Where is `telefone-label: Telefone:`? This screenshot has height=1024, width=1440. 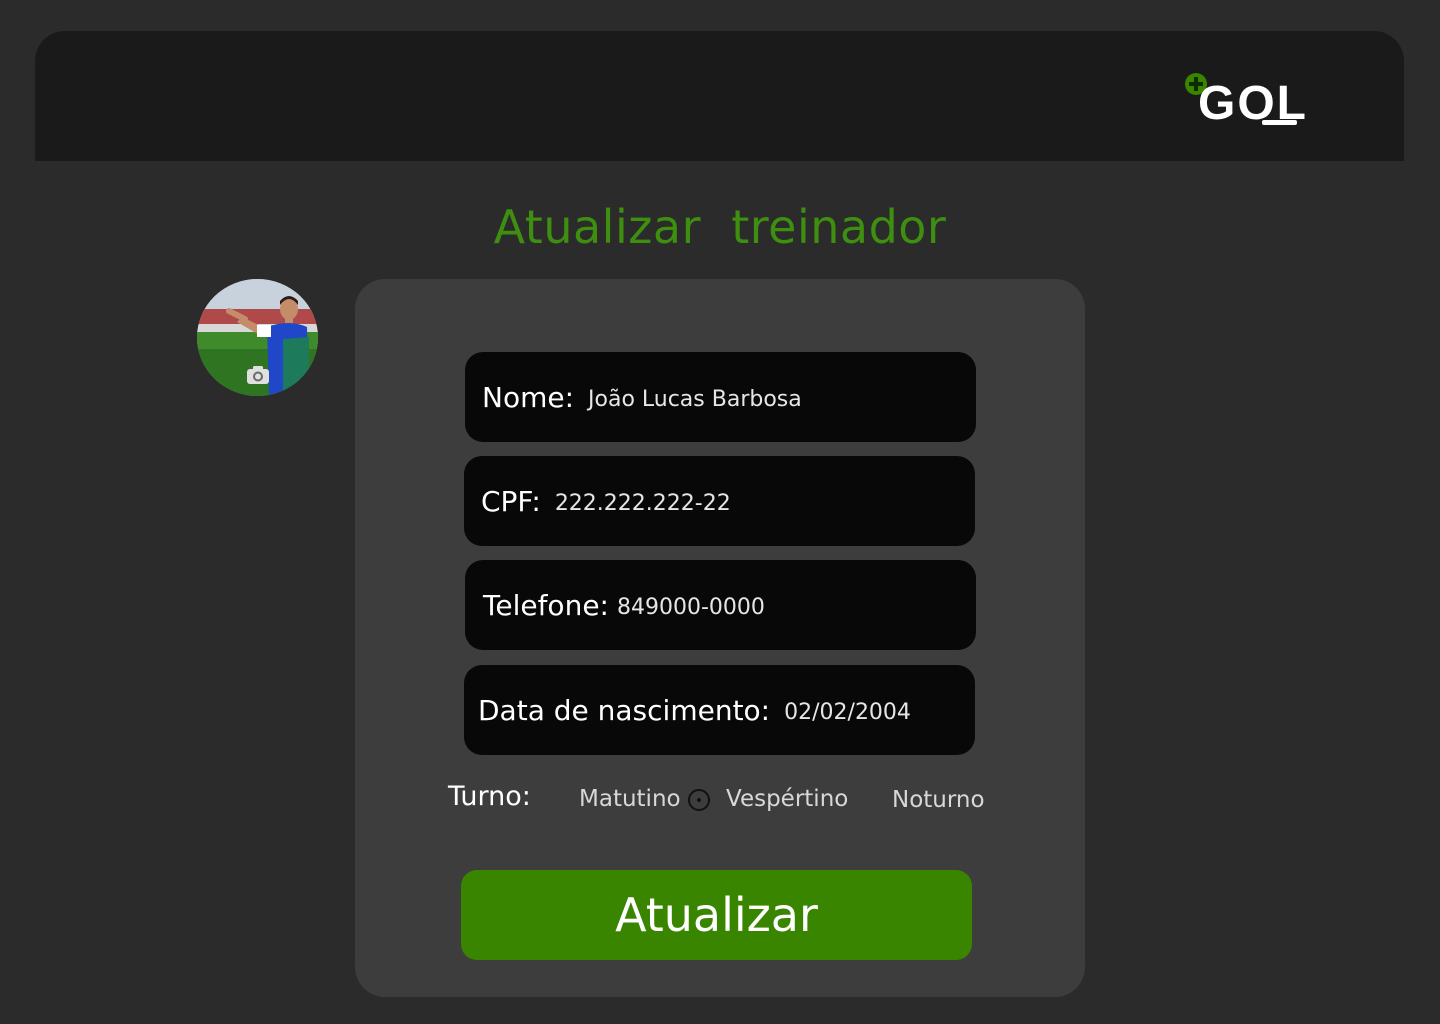
telefone-label: Telefone: is located at coordinates (546, 605).